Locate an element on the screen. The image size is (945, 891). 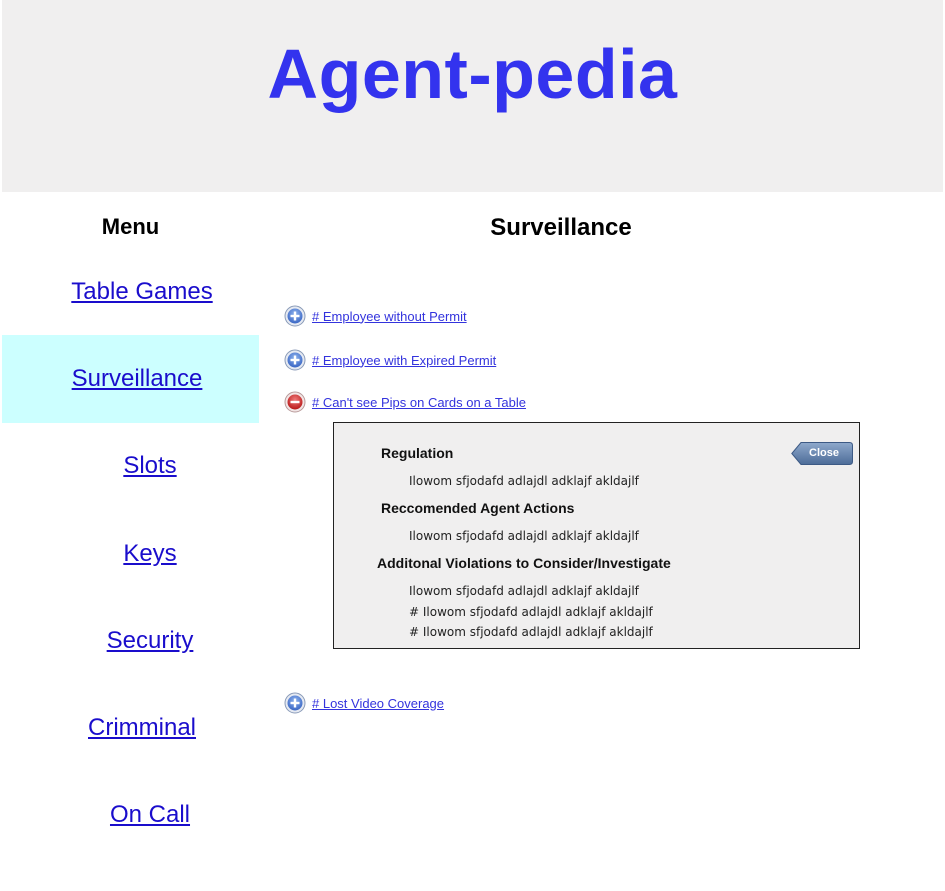
actions-text: Ilowom sfjodafd adlajdl adklajf akldajlf is located at coordinates (524, 536).